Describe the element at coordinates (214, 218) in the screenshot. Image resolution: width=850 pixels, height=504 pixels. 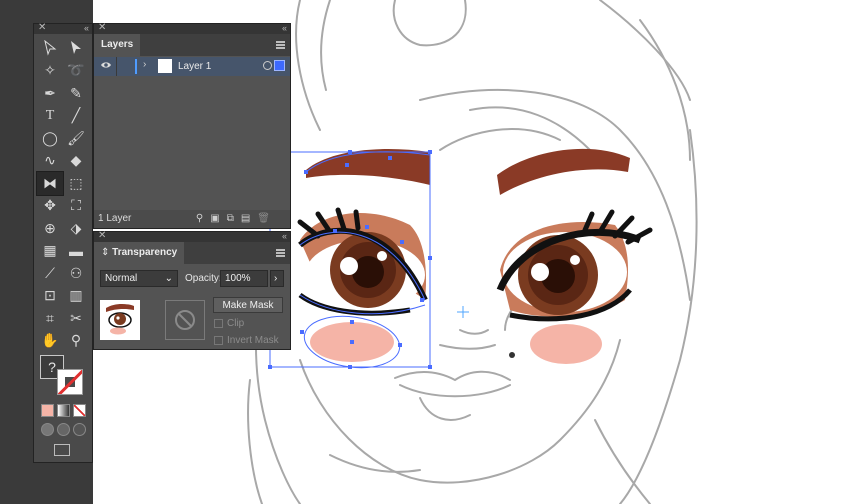
I see `make-clipping-mask-icon: ▣` at that location.